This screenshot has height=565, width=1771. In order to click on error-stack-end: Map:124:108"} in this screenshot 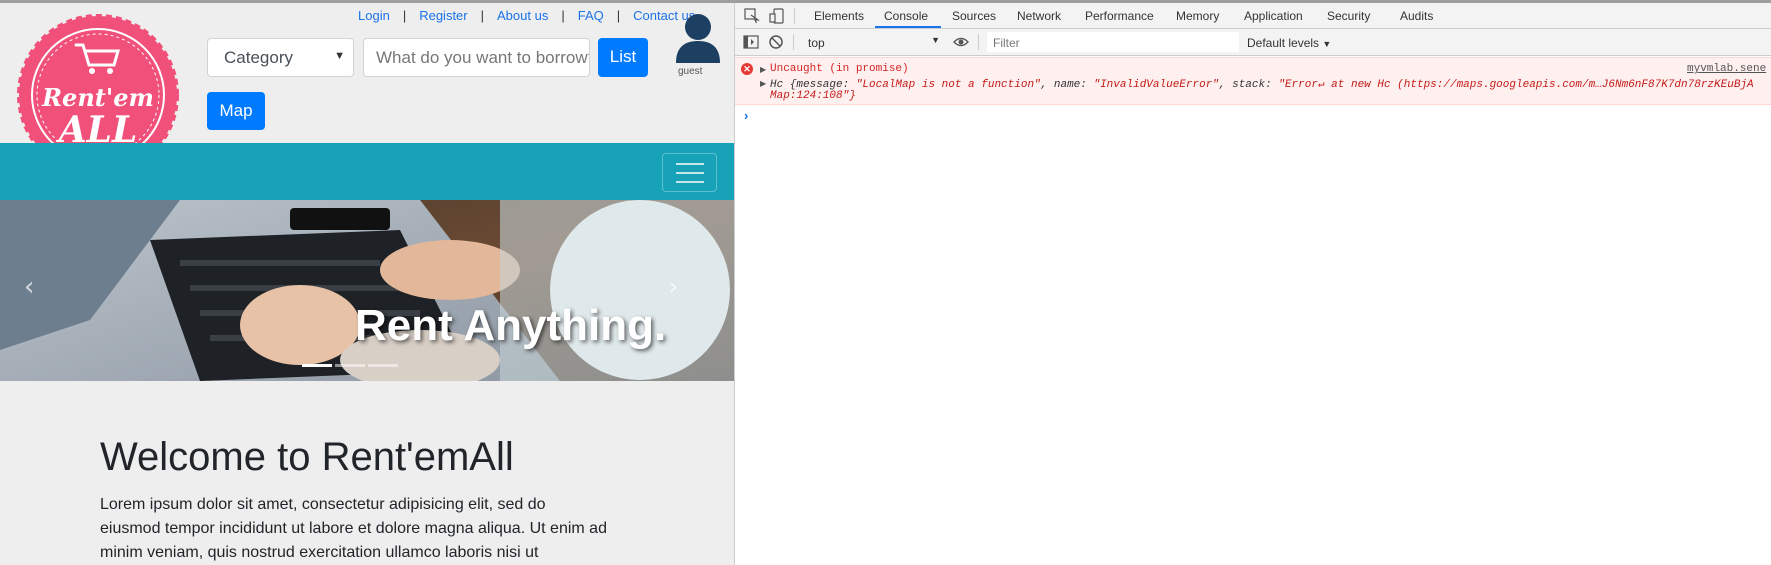, I will do `click(813, 96)`.